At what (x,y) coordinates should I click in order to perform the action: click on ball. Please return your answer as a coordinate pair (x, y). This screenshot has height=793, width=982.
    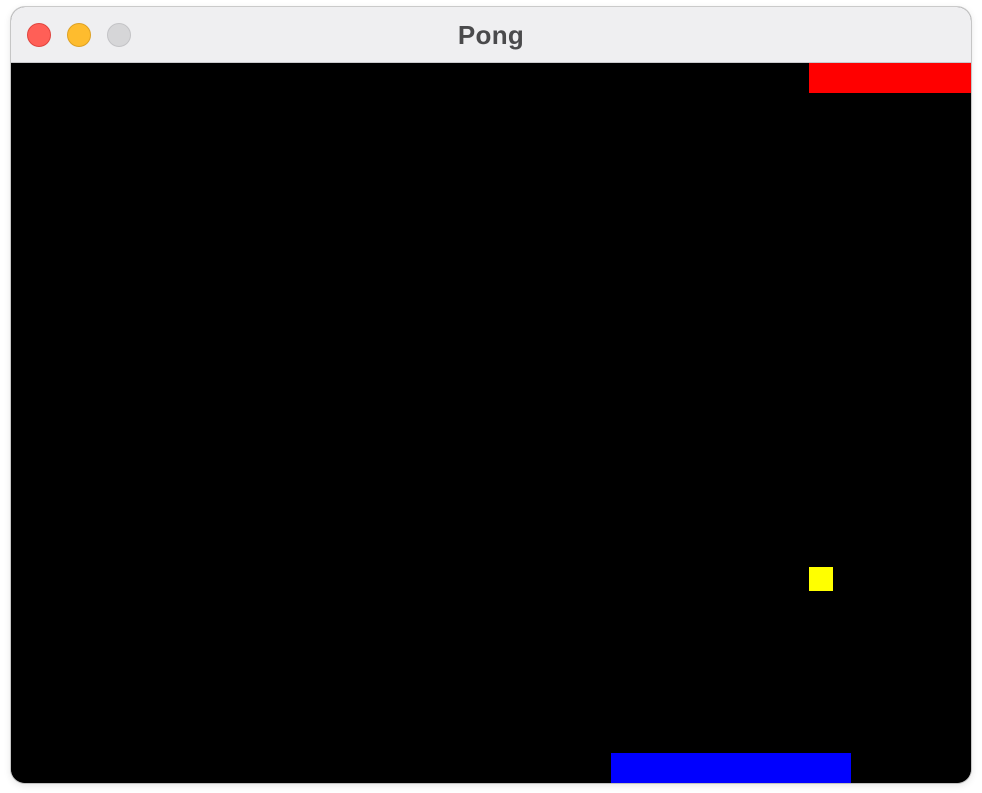
    Looking at the image, I should click on (821, 579).